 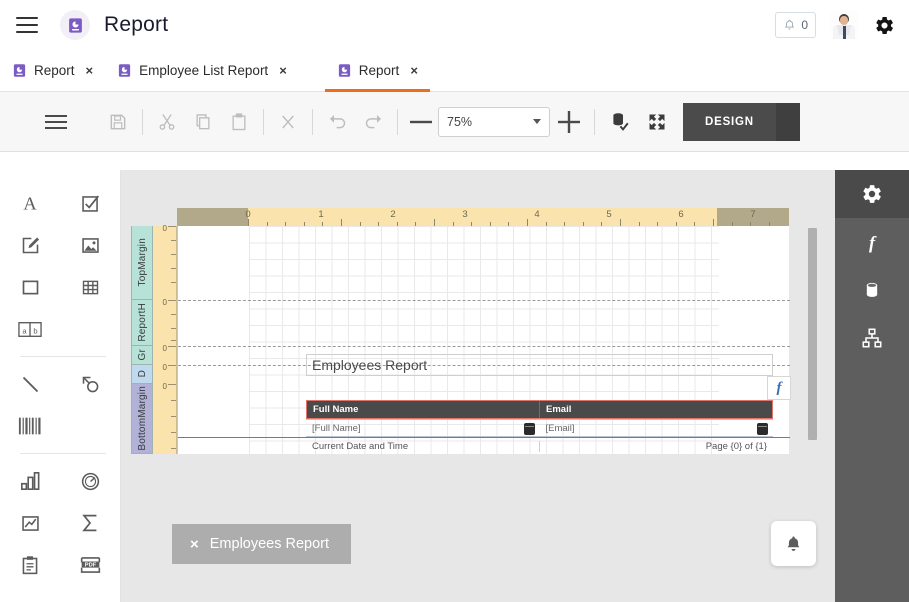 I want to click on table-header-row: Full Name Email, so click(x=539, y=409).